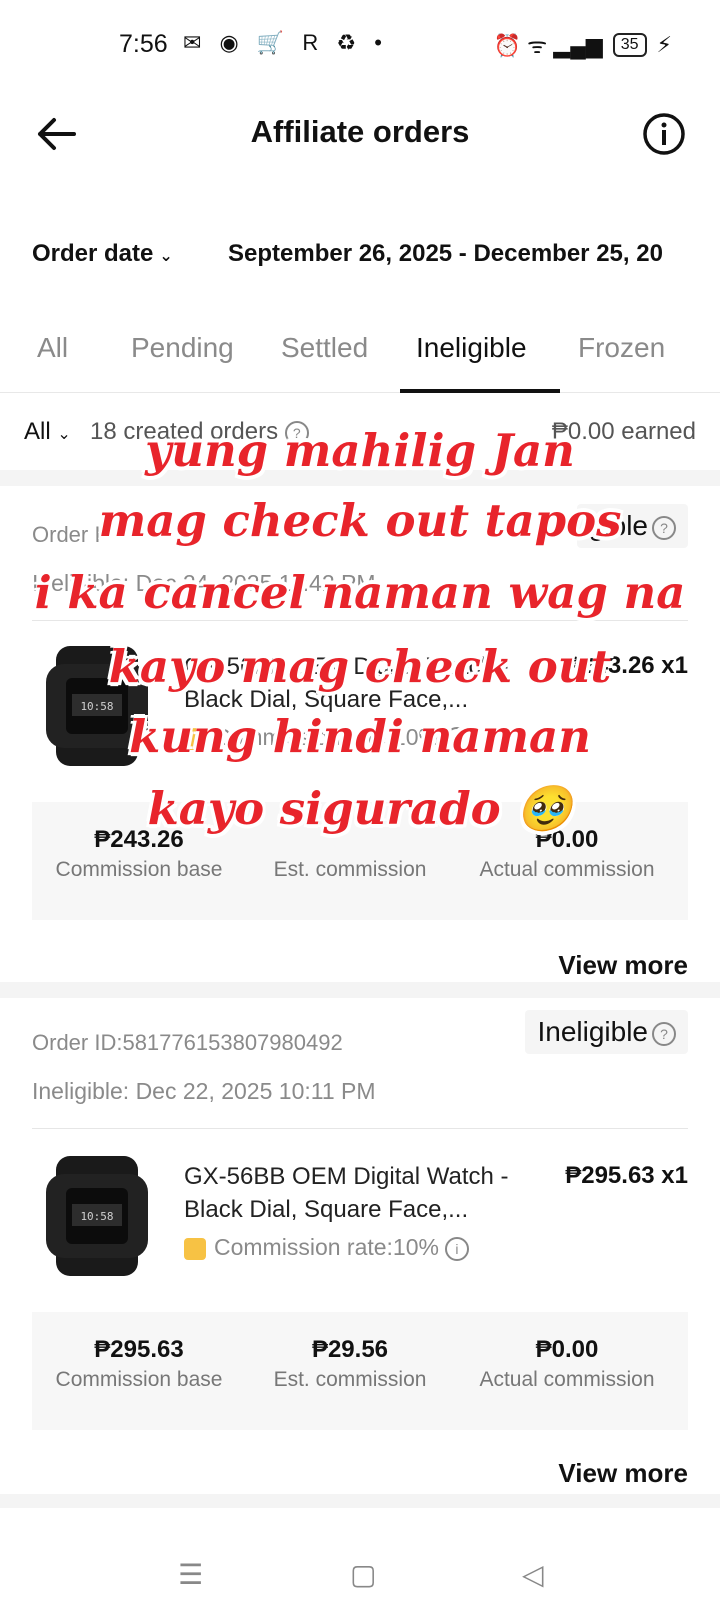 The width and height of the screenshot is (720, 1612). I want to click on tab-all: All, so click(52, 348).